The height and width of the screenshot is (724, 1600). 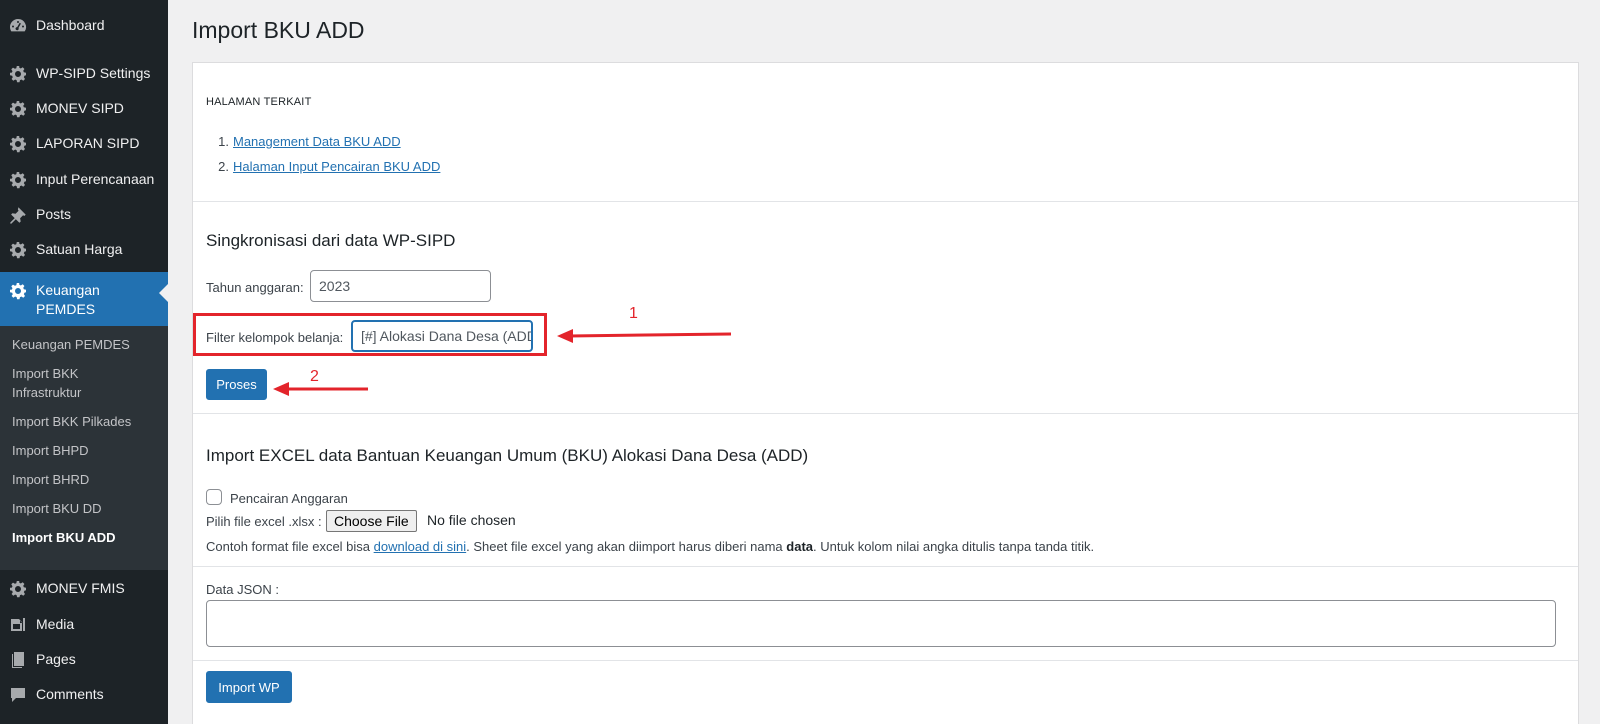 I want to click on menu-item-monev-fmis: MONEV FMIS, so click(x=84, y=588).